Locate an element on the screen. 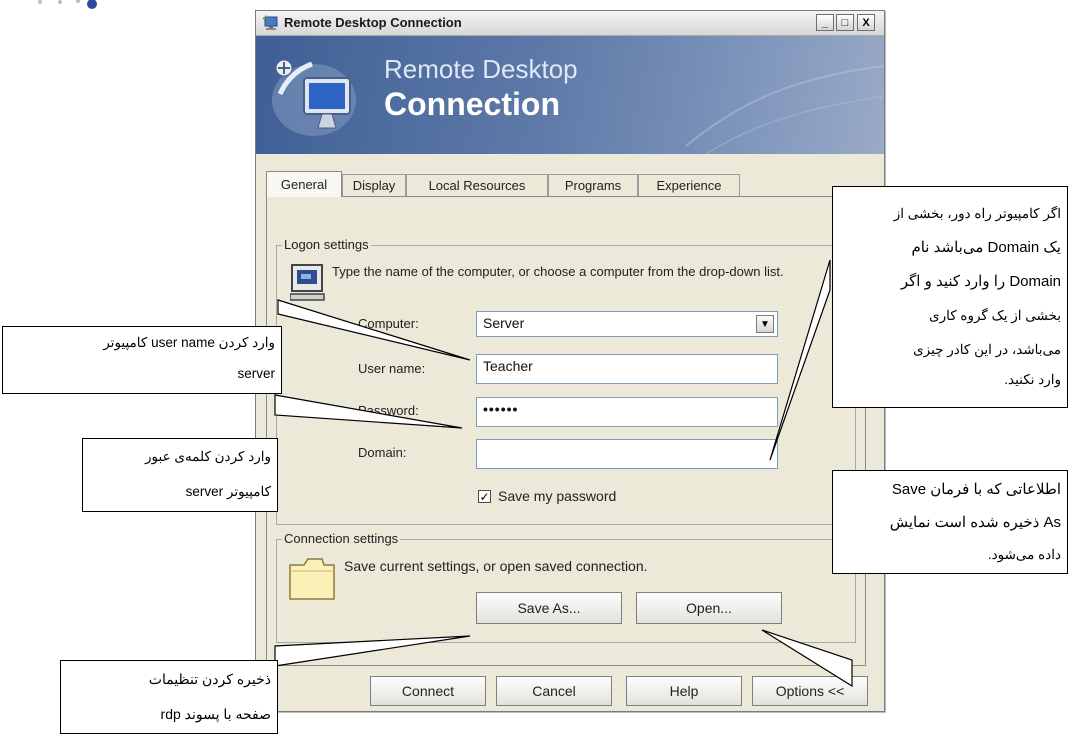 The height and width of the screenshot is (734, 1070). logon-settings-legend: Logon settings is located at coordinates (326, 244).